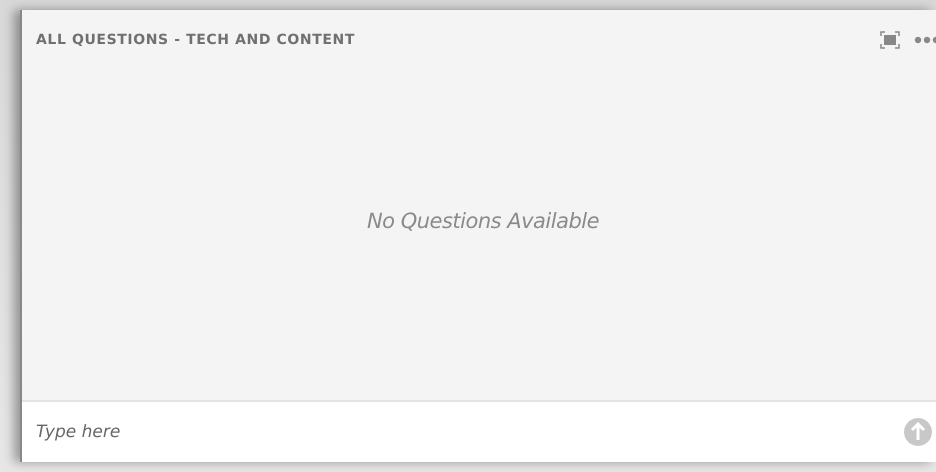 The image size is (936, 472). I want to click on question-input-bar: Type here, so click(479, 431).